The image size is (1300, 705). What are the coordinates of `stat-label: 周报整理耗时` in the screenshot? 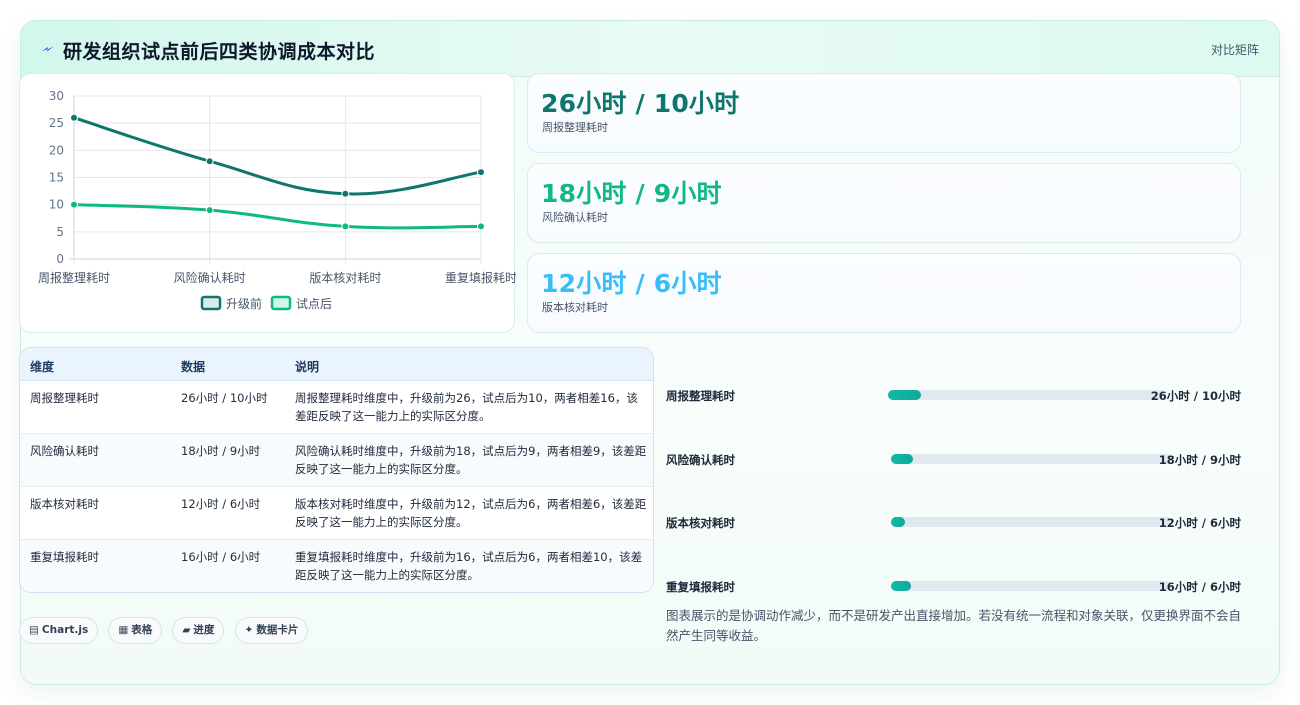 It's located at (575, 127).